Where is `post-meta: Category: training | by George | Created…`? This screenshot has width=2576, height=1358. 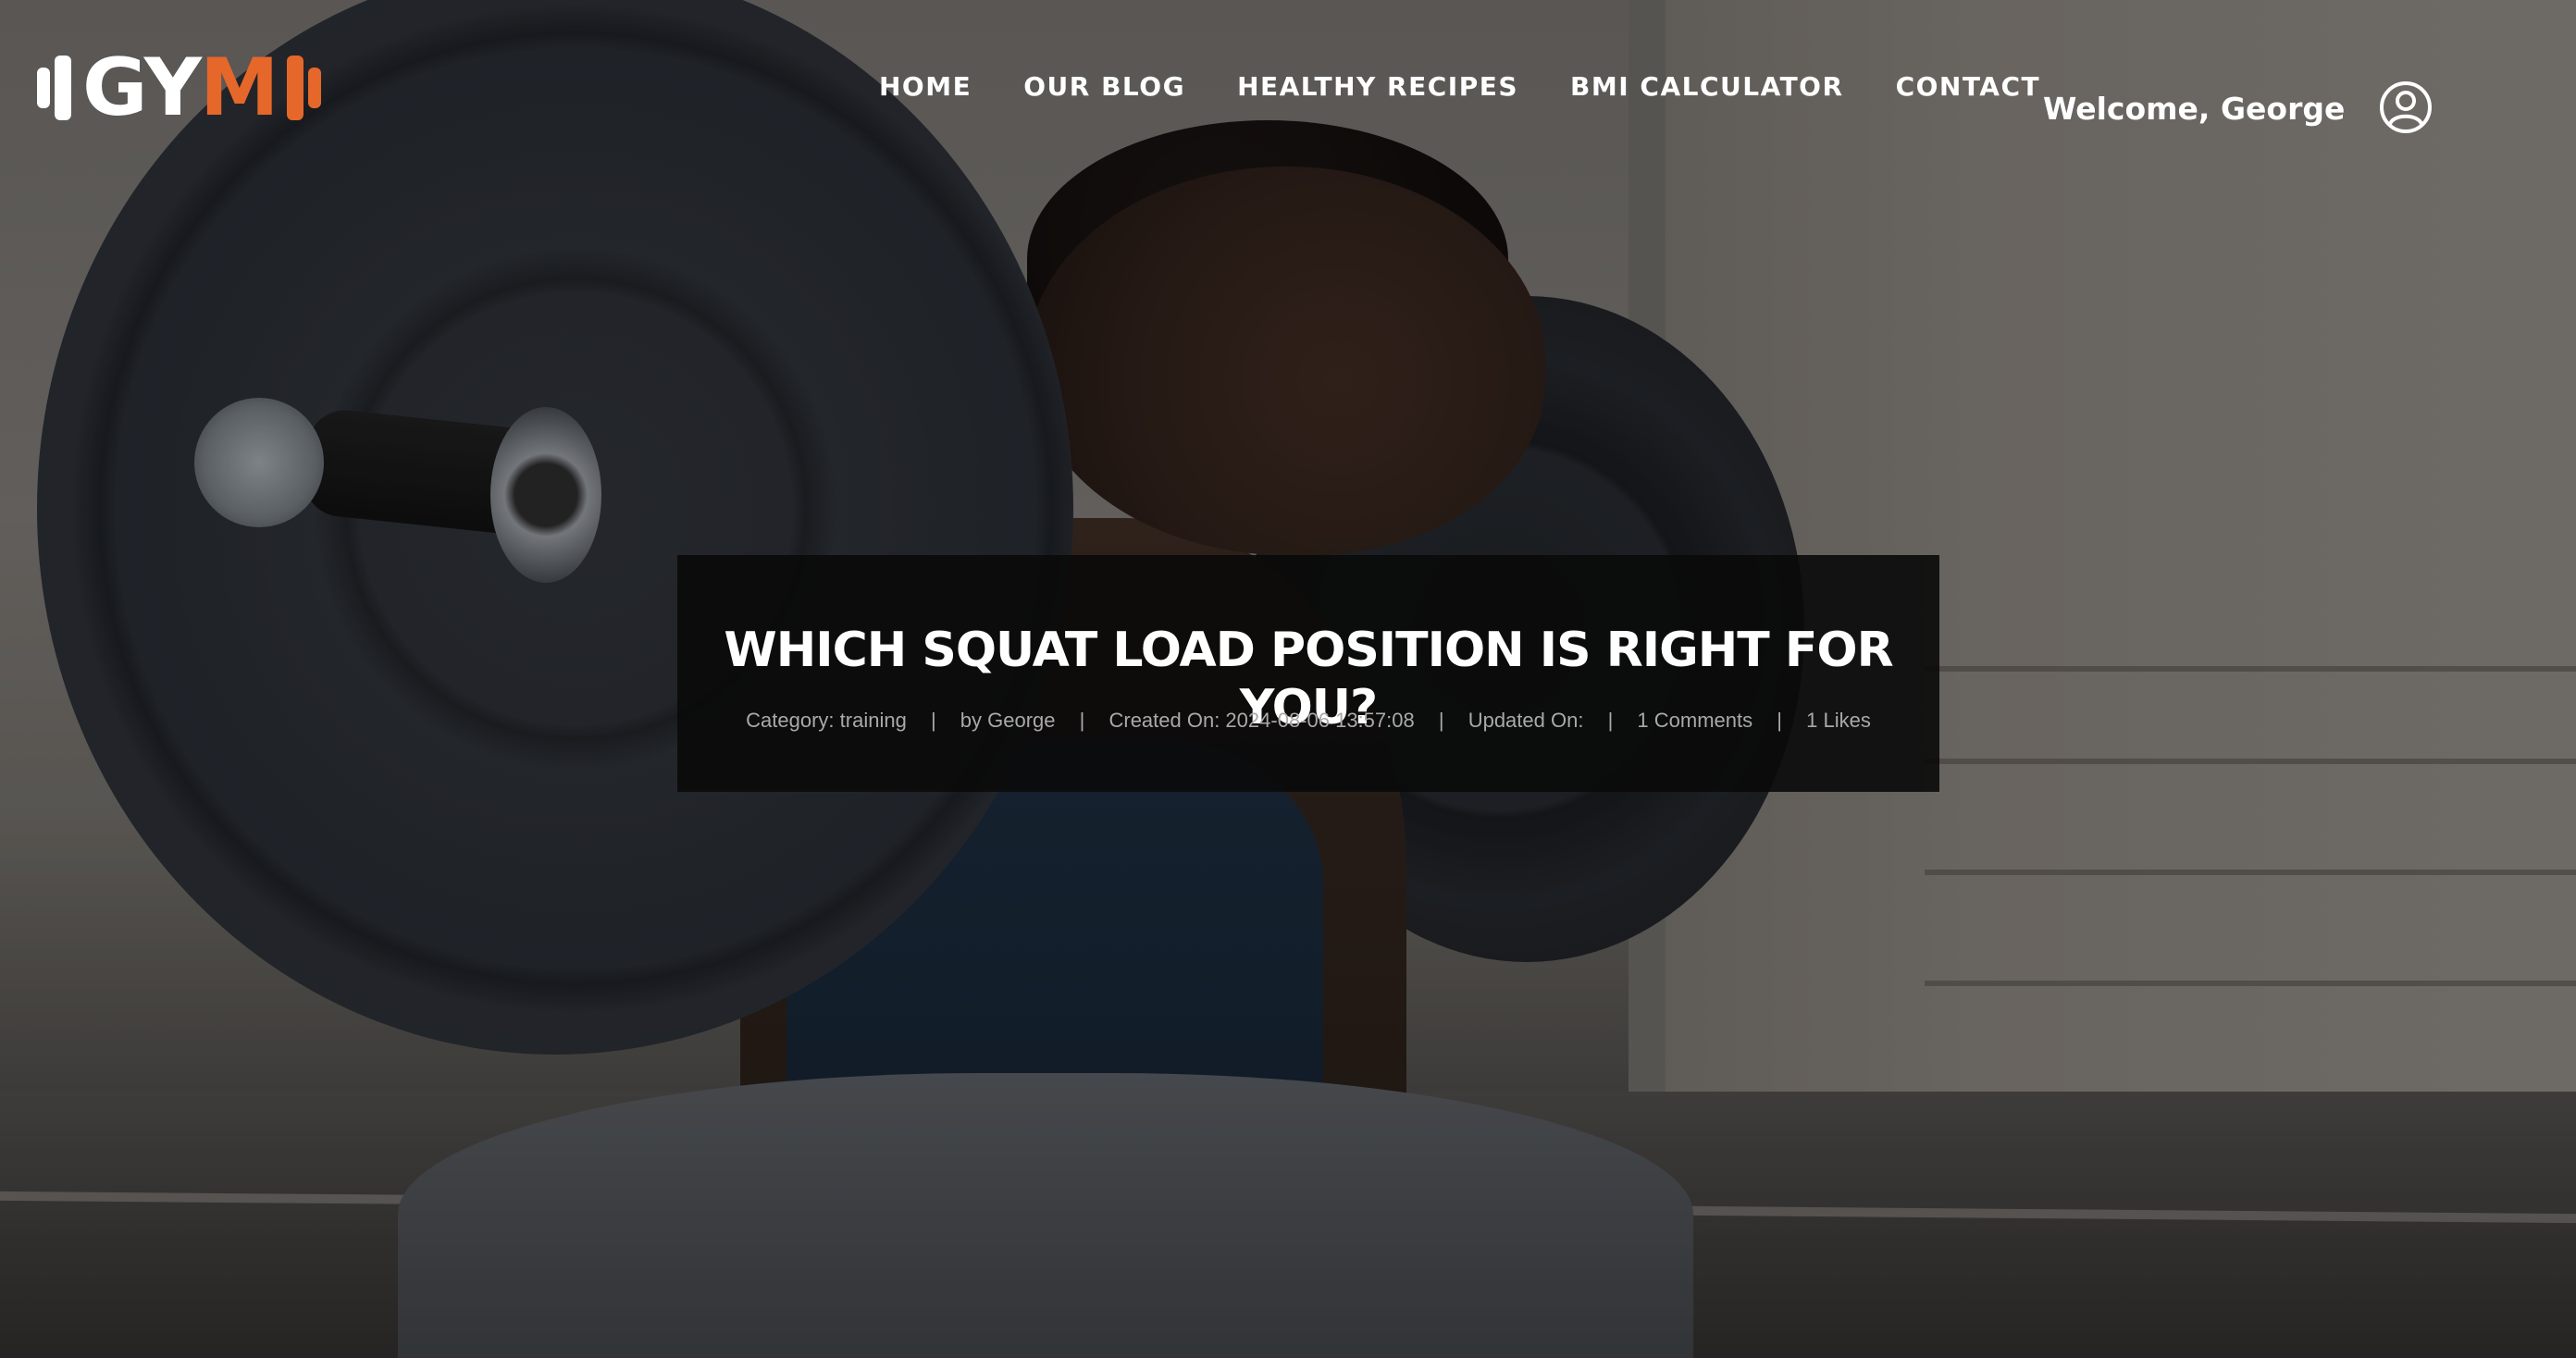 post-meta: Category: training | by George | Created… is located at coordinates (1308, 721).